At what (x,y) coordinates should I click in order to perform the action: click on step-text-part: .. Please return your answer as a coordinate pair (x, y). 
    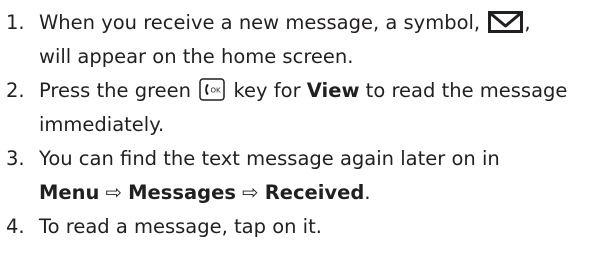
    Looking at the image, I should click on (367, 192).